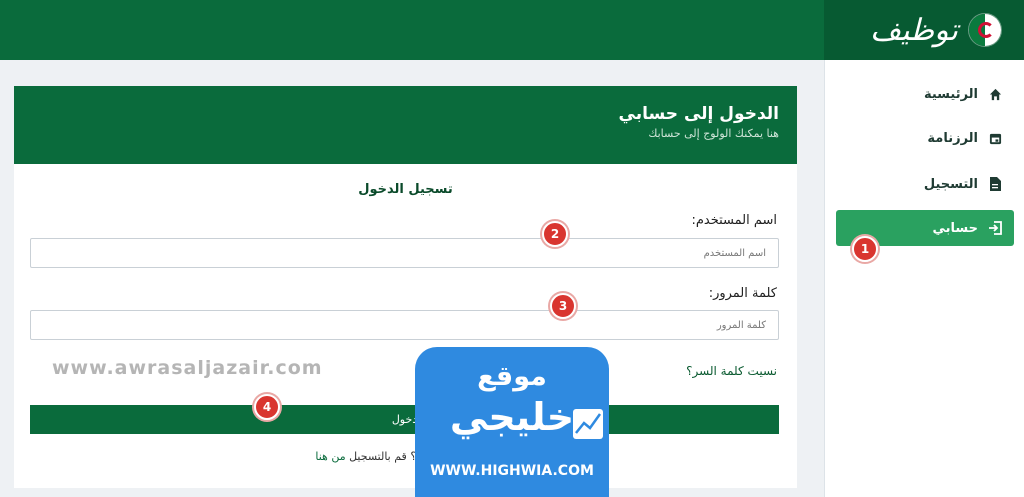 The height and width of the screenshot is (497, 1024). I want to click on overlay-top-text: موقع, so click(512, 376).